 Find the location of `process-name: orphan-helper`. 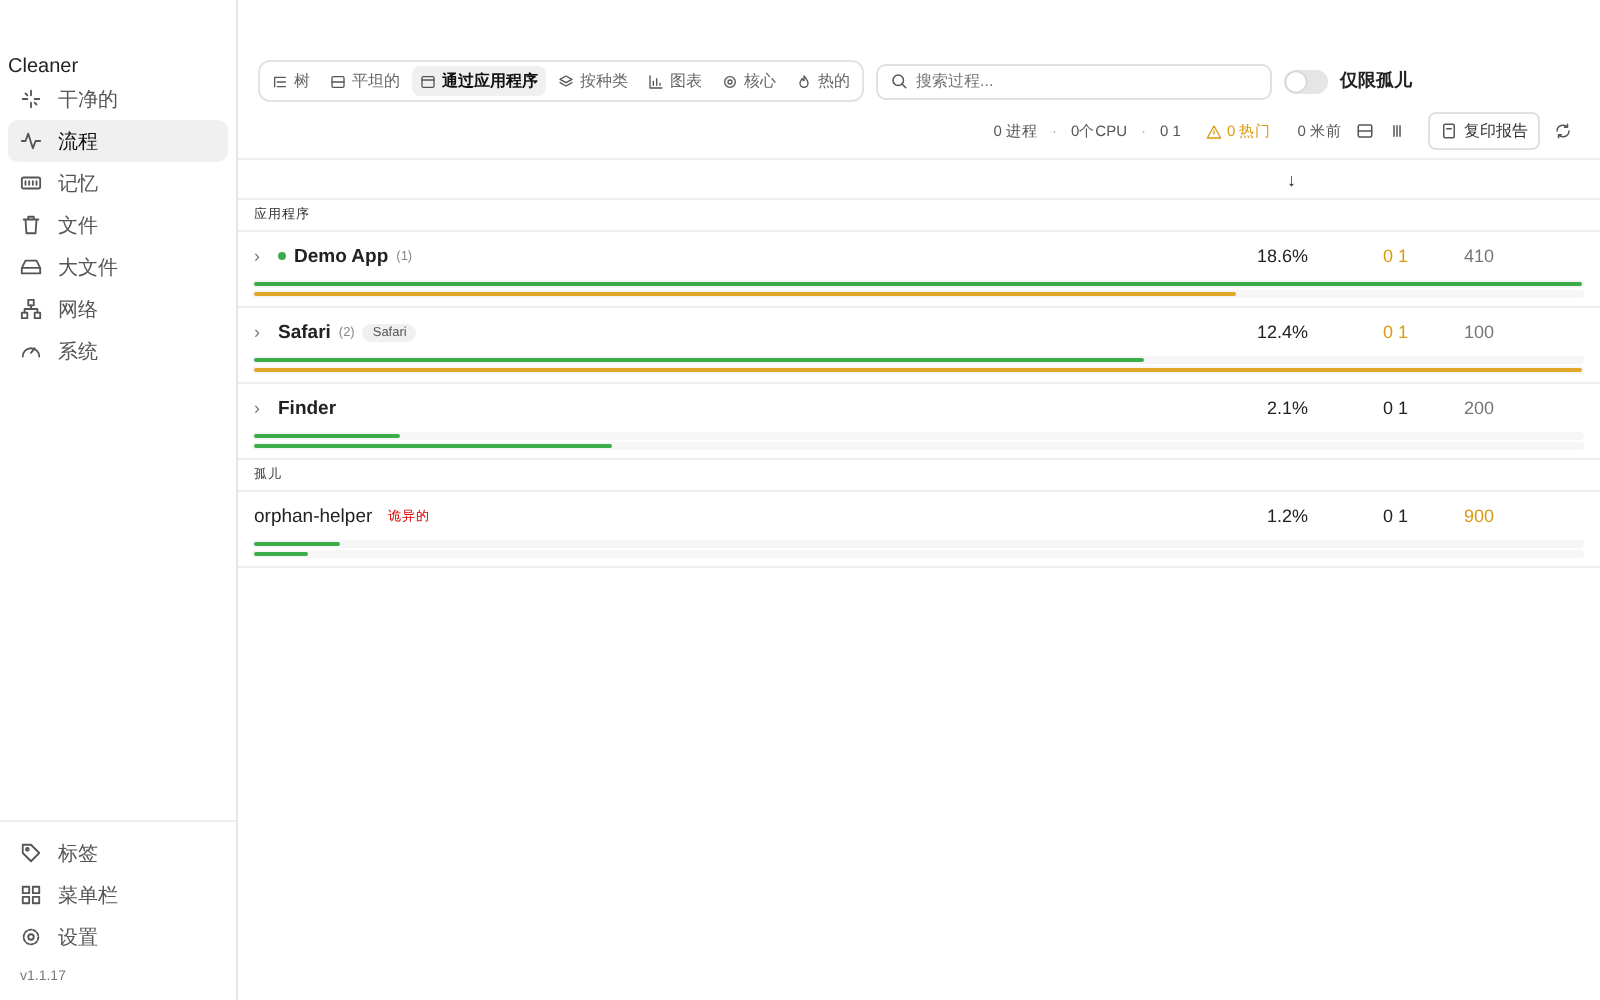

process-name: orphan-helper is located at coordinates (313, 516).